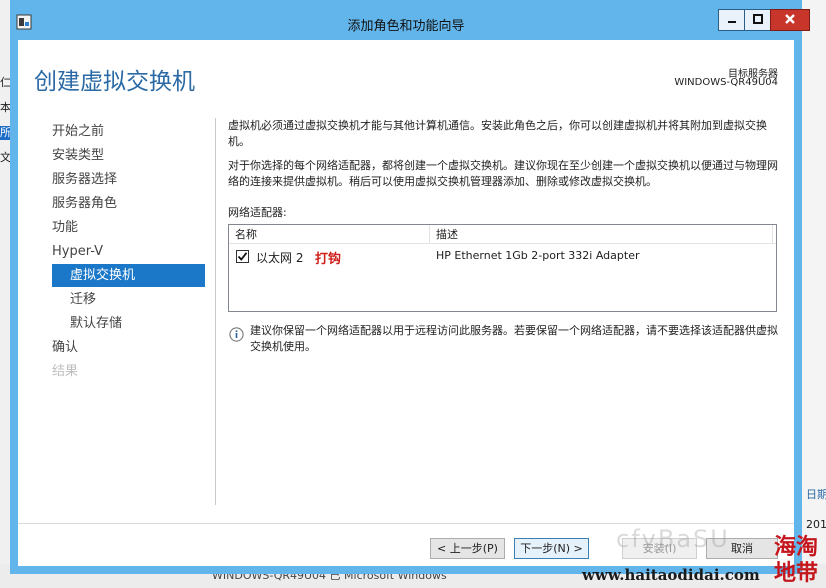 The width and height of the screenshot is (826, 588). What do you see at coordinates (796, 573) in the screenshot?
I see `svg-text: 地带` at bounding box center [796, 573].